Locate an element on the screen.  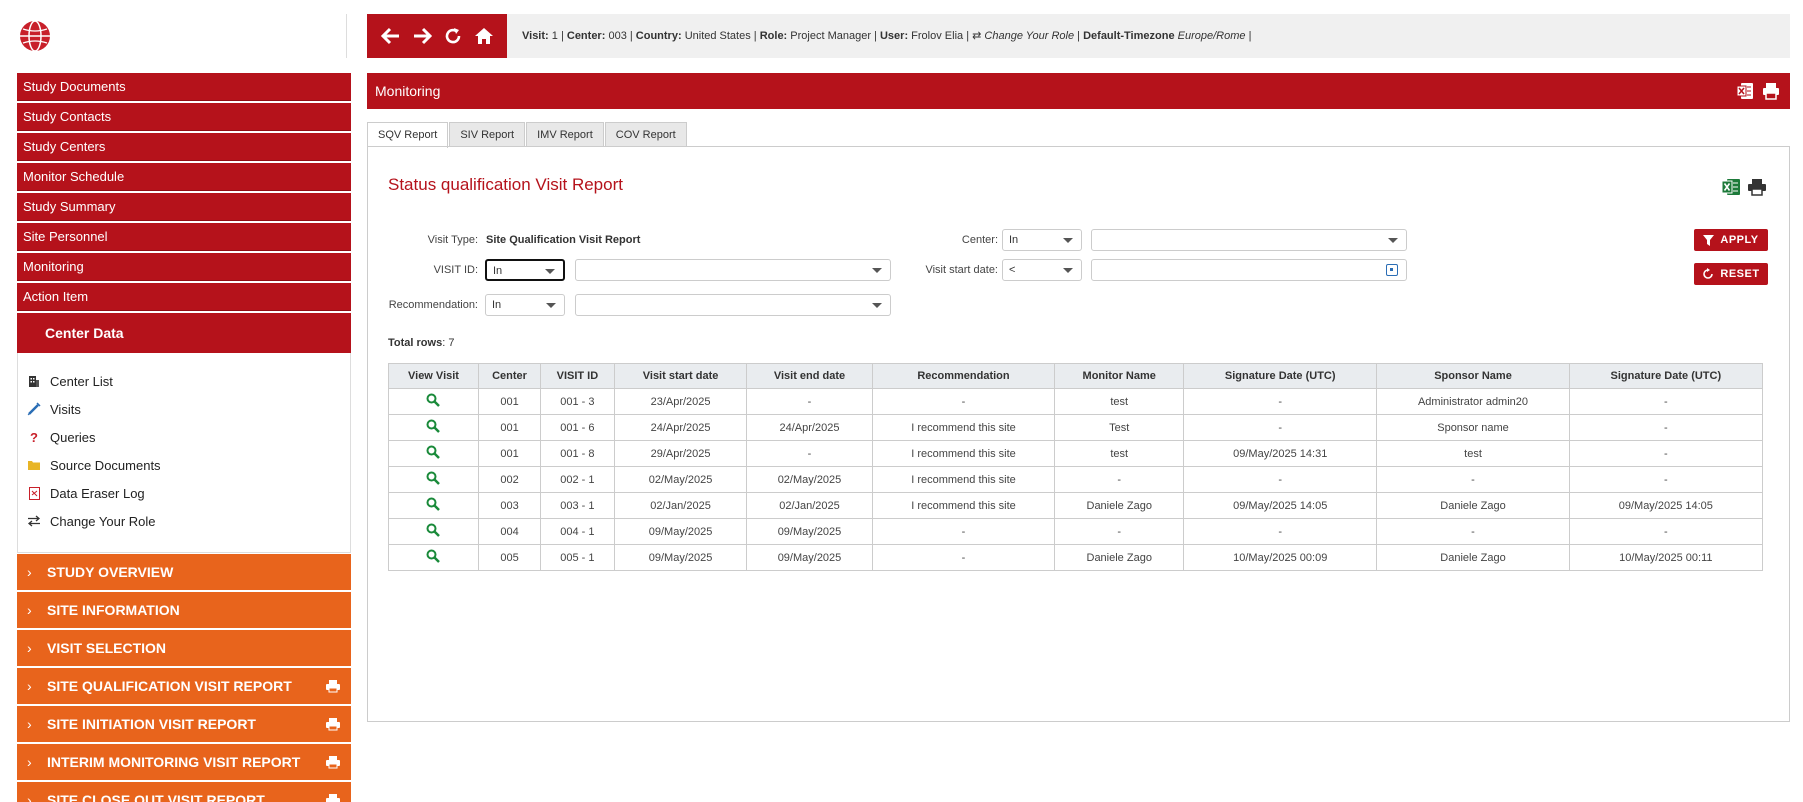
role-value: Project Manager is located at coordinates (830, 36).